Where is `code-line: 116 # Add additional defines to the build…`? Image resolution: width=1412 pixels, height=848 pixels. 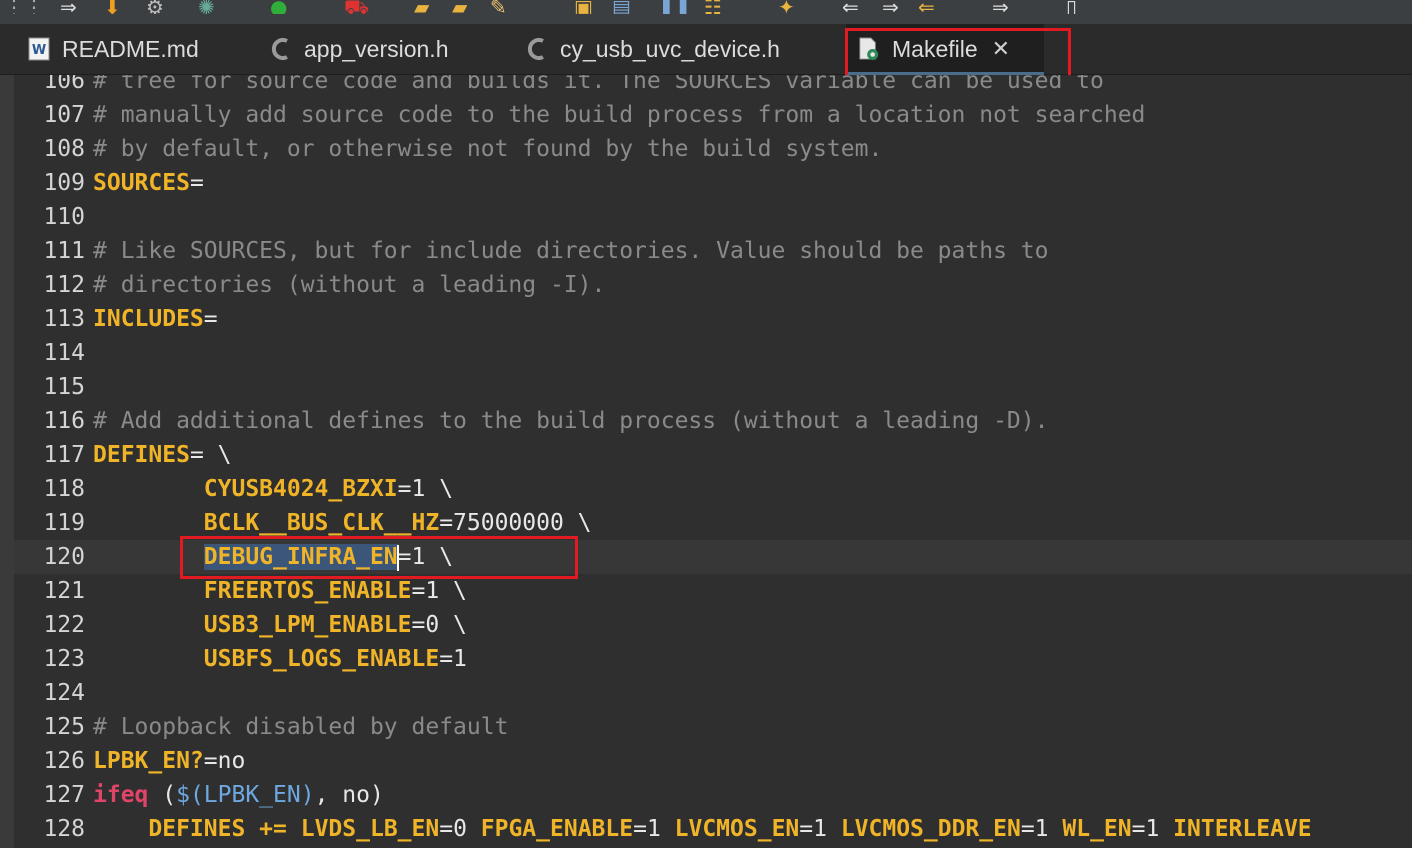 code-line: 116 # Add additional defines to the build… is located at coordinates (713, 421).